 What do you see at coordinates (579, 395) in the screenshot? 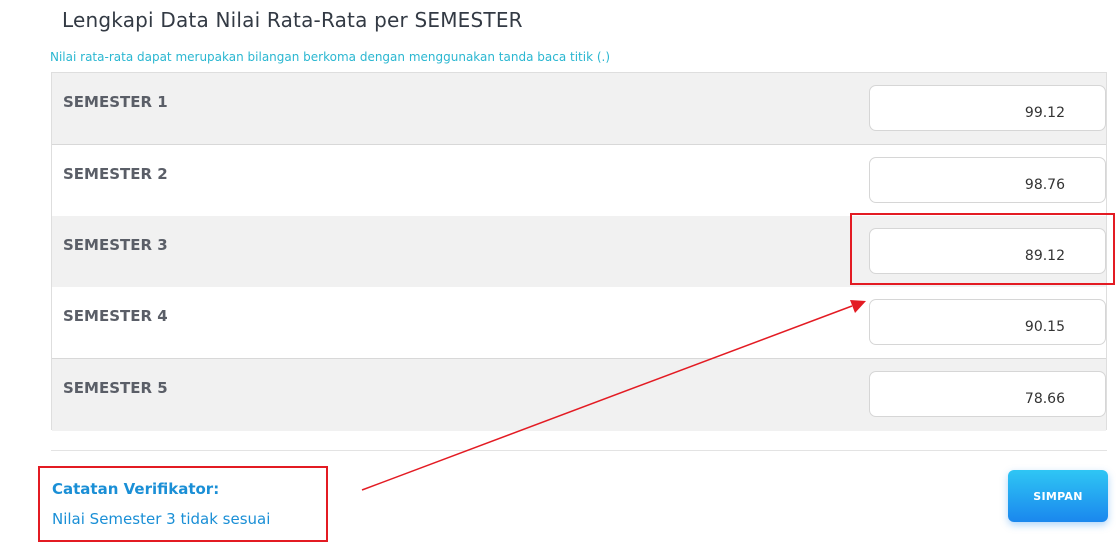
I see `table-row: SEMESTER 5` at bounding box center [579, 395].